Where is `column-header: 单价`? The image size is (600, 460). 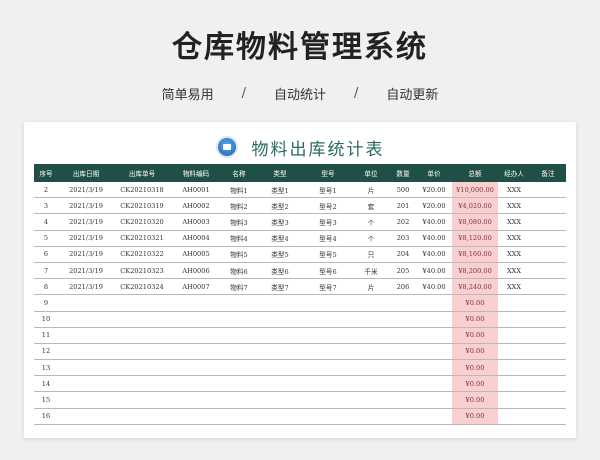
column-header: 单价 is located at coordinates (434, 173).